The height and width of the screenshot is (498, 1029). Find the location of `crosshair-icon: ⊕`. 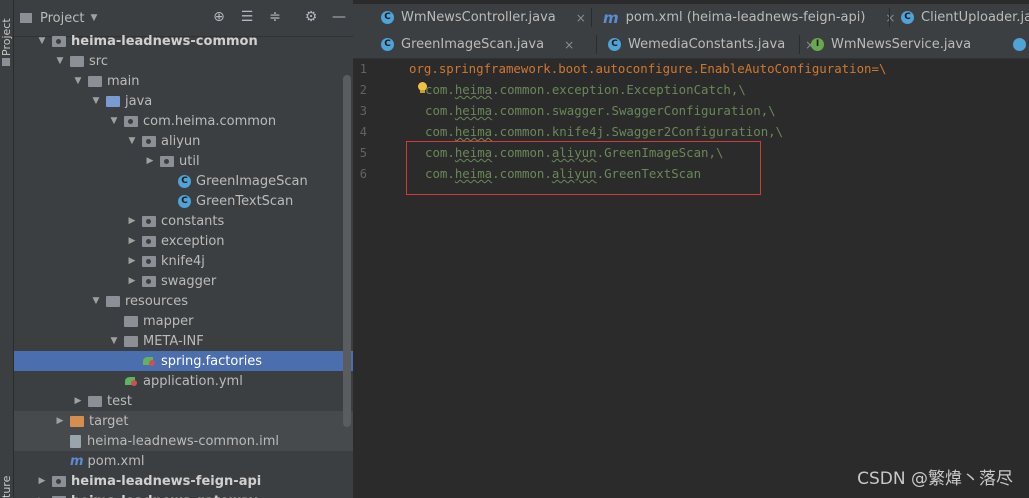

crosshair-icon: ⊕ is located at coordinates (219, 17).